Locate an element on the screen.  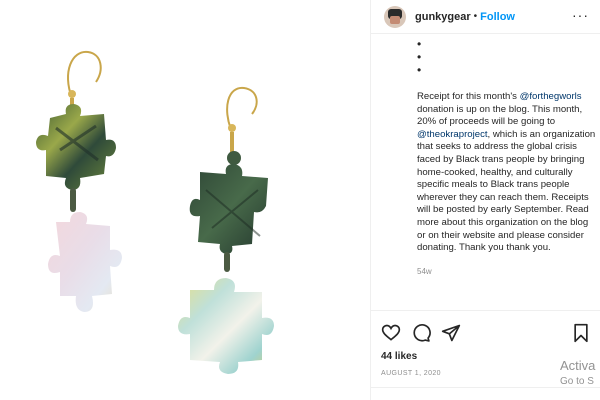
mention-link: @theokraproject is located at coordinates (452, 134).